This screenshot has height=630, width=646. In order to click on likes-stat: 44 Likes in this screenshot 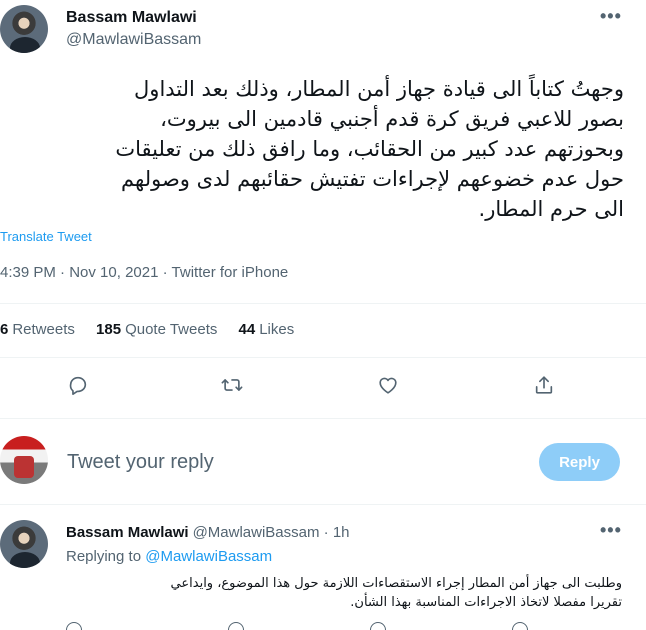, I will do `click(267, 329)`.